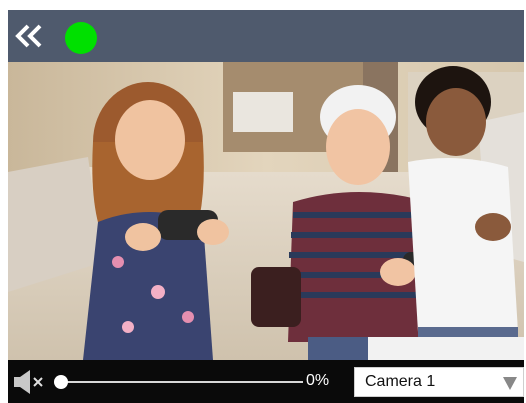 This screenshot has height=403, width=526. I want to click on volume-slider, so click(178, 382).